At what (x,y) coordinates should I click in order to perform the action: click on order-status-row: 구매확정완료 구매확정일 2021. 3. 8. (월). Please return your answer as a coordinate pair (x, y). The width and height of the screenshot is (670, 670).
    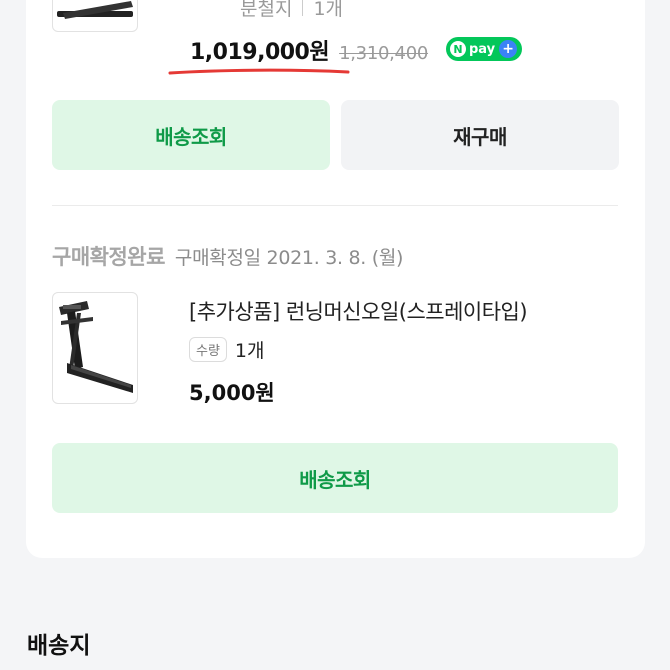
    Looking at the image, I should click on (227, 256).